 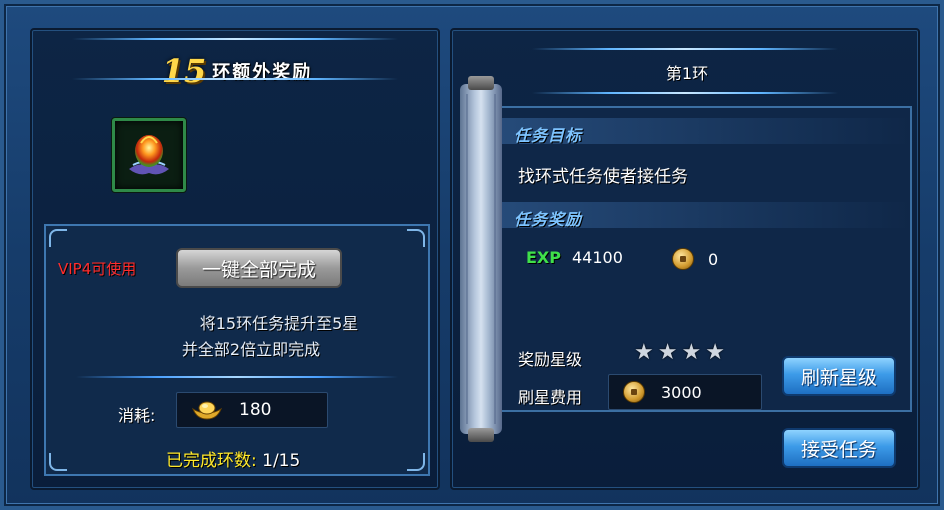 I want to click on cost-display: 180, so click(x=252, y=410).